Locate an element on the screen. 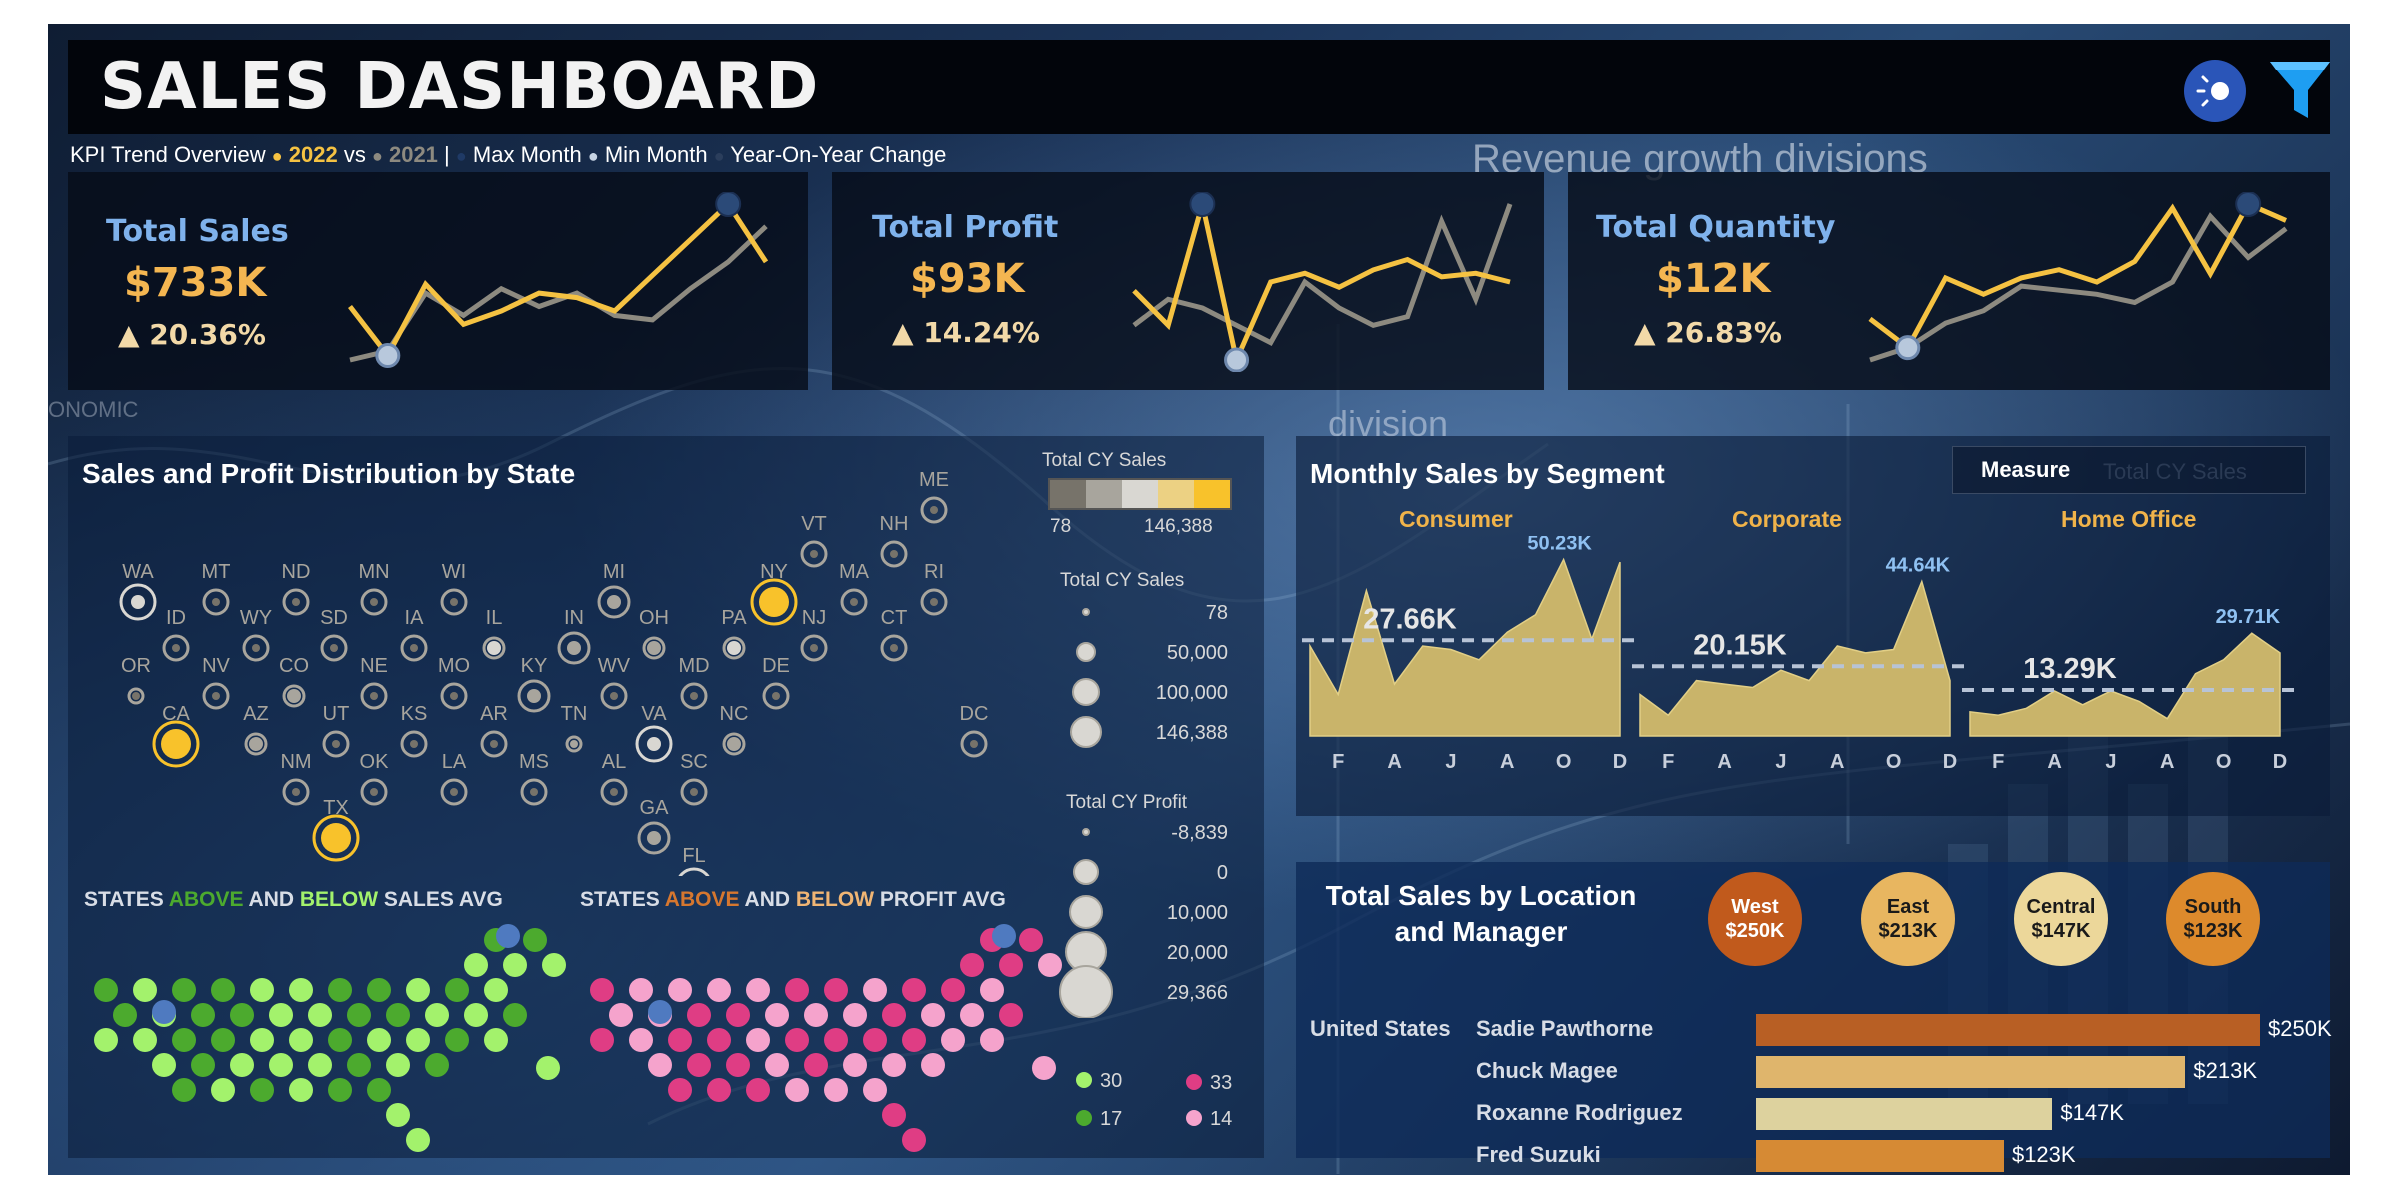 This screenshot has width=2398, height=1198. state-label-WI: WI is located at coordinates (454, 572).